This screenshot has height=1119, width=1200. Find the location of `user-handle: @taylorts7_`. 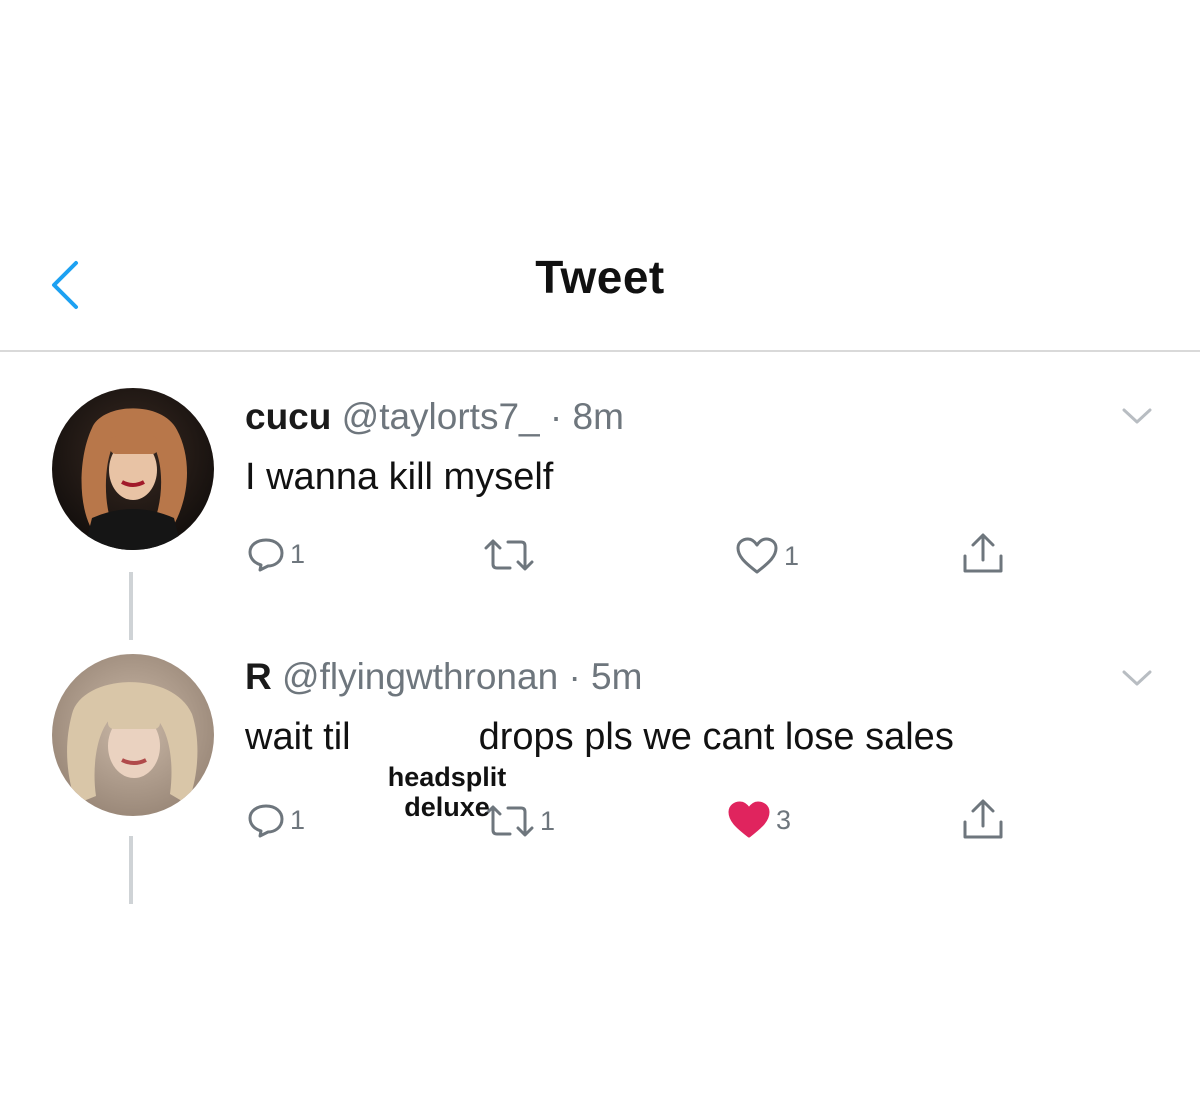

user-handle: @taylorts7_ is located at coordinates (441, 416).